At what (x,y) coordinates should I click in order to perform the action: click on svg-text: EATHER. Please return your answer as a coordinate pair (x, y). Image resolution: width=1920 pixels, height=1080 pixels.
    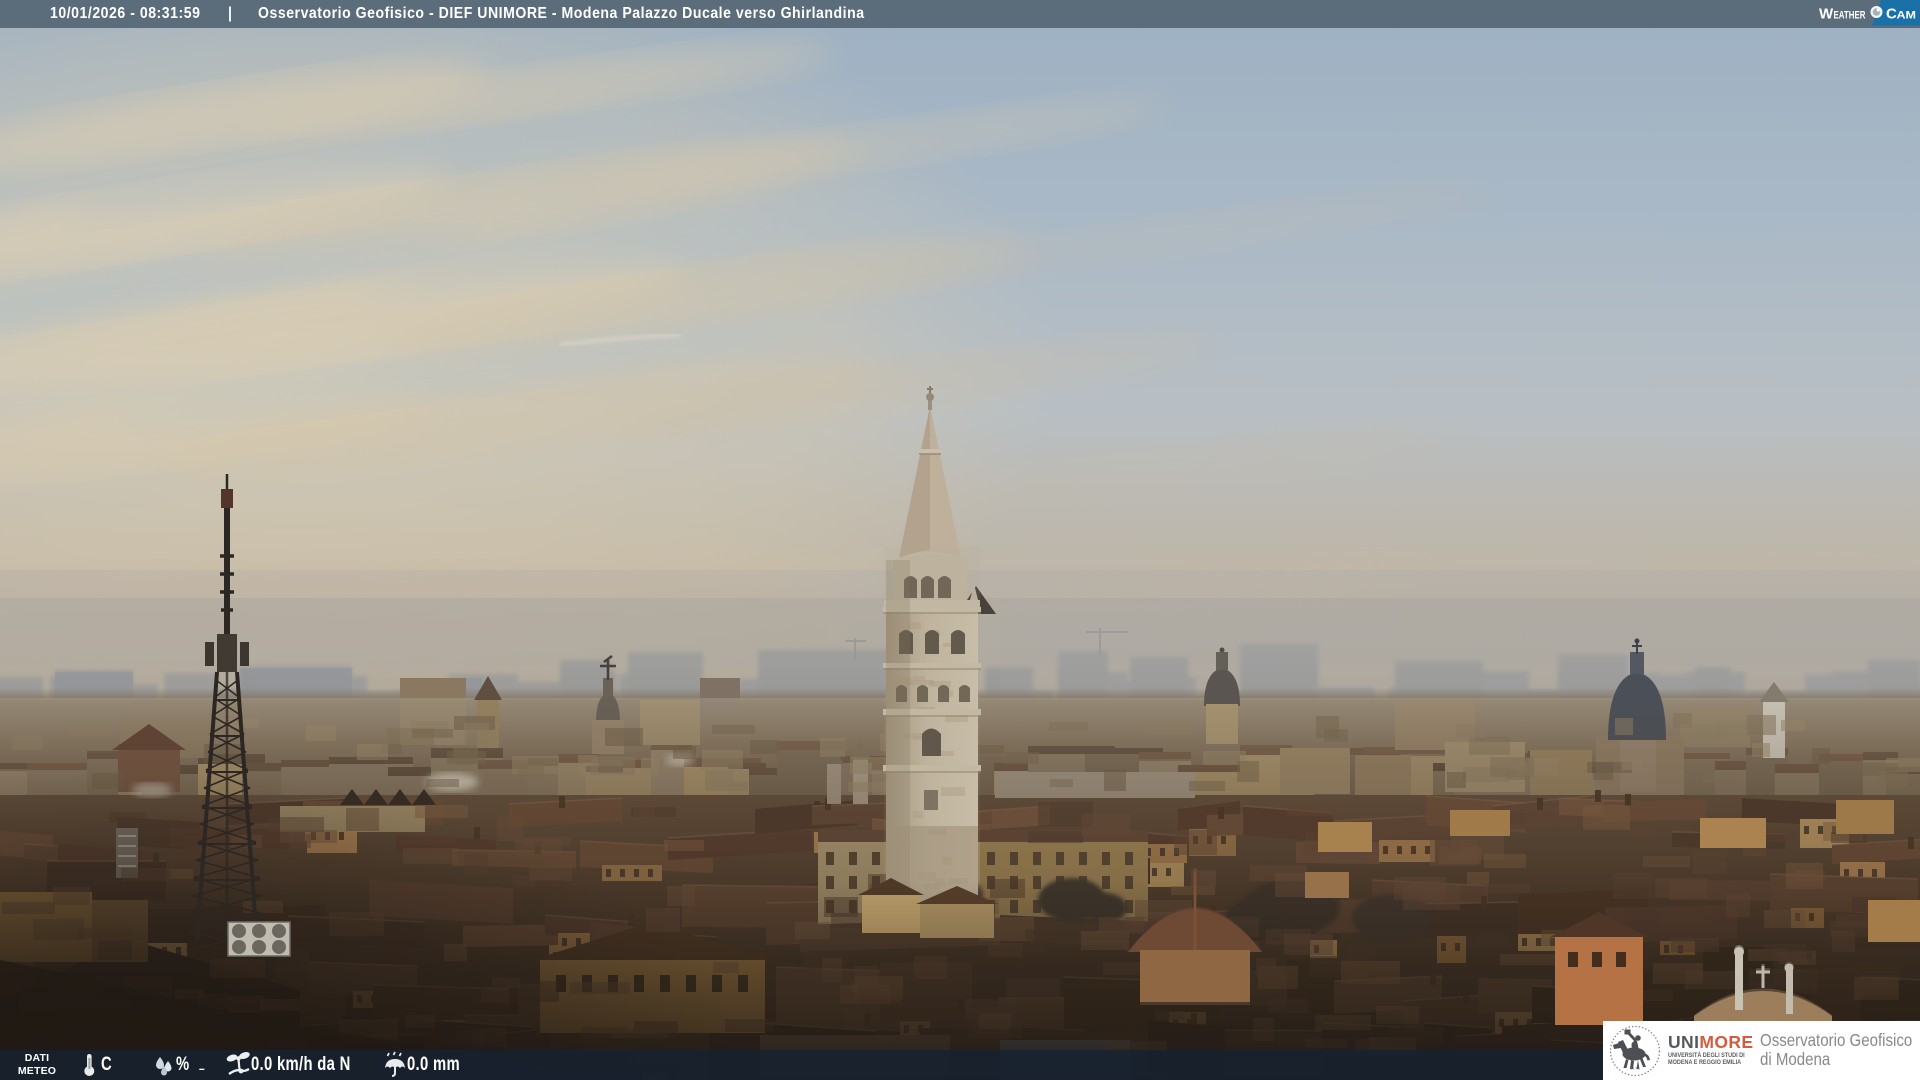
    Looking at the image, I should click on (1850, 16).